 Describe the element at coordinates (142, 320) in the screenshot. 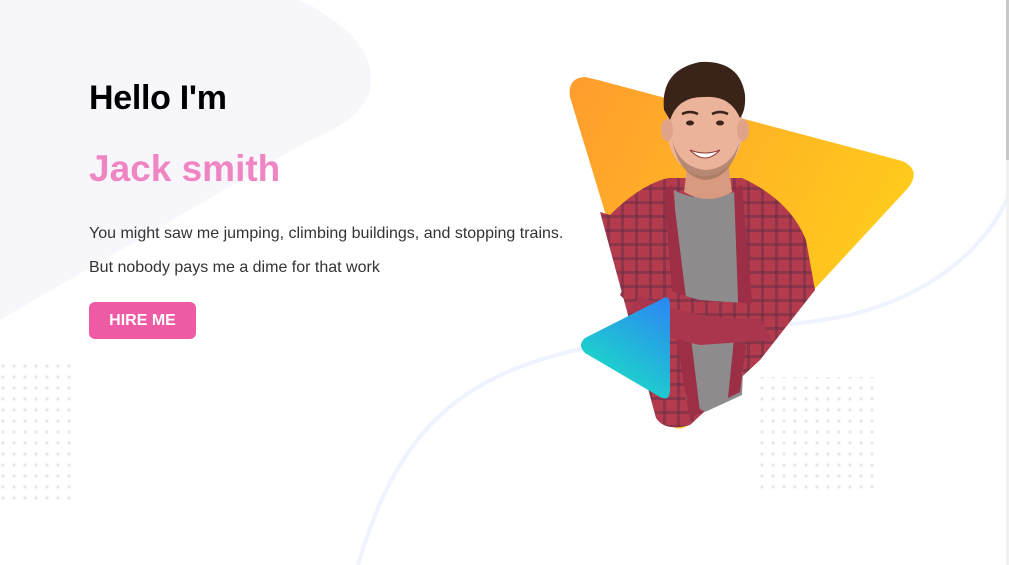

I see `hire-me-button: HIRE ME` at that location.